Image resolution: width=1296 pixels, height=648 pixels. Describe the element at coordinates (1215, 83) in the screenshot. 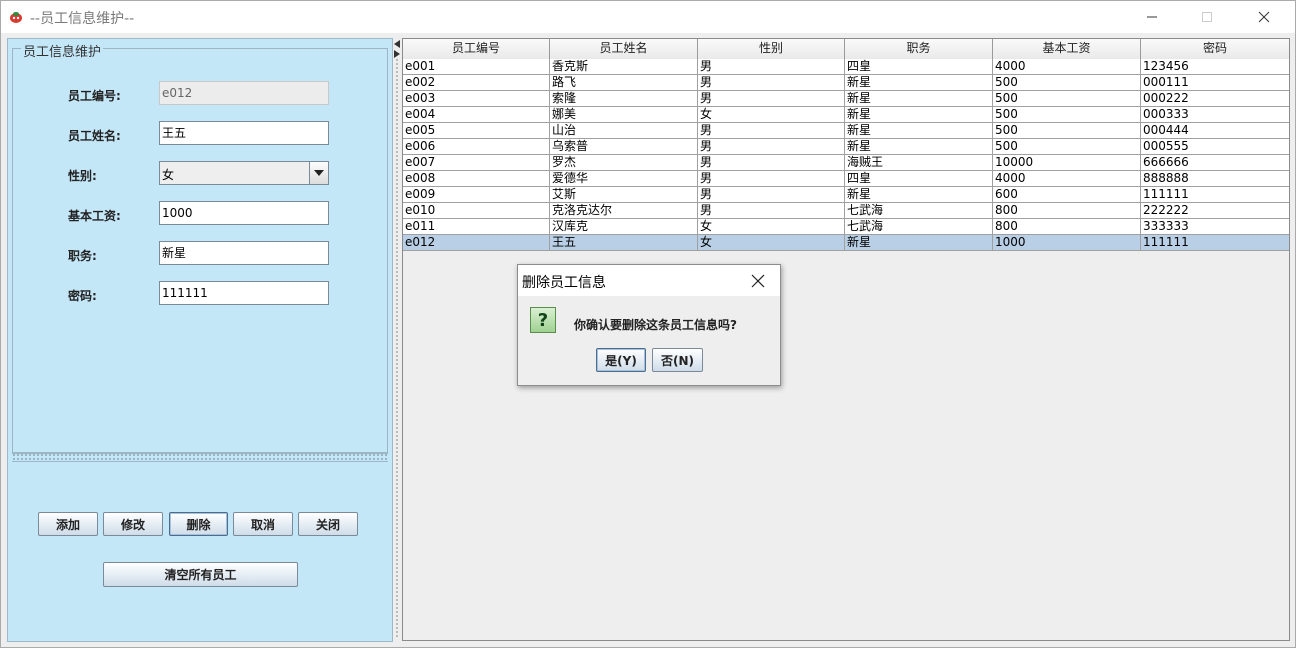

I see `cell-password: 000111` at that location.